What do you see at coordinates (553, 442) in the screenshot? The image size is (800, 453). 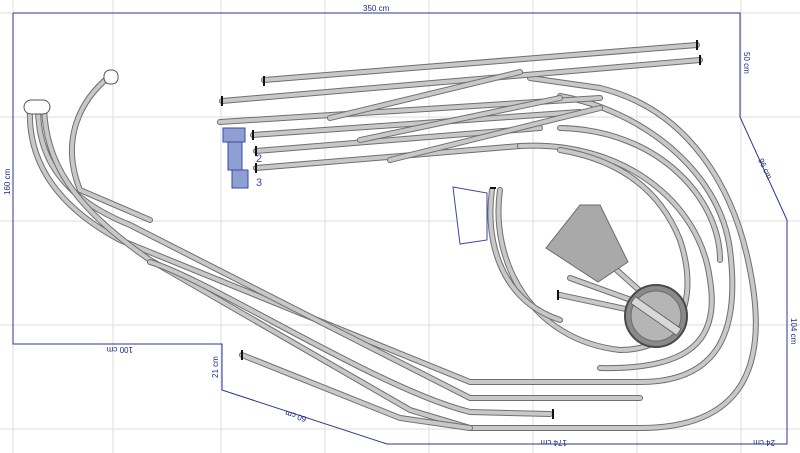 I see `dim-bottom-middle-width: 174 cm` at bounding box center [553, 442].